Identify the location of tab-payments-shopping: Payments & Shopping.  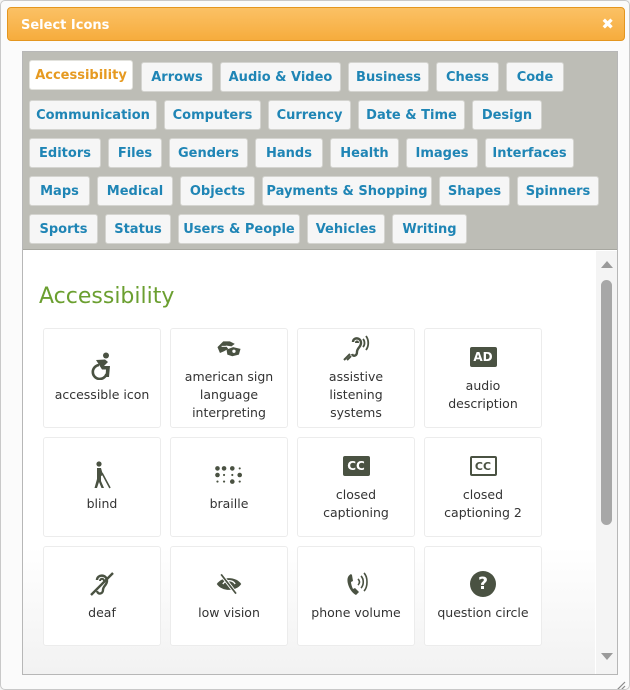
(347, 191).